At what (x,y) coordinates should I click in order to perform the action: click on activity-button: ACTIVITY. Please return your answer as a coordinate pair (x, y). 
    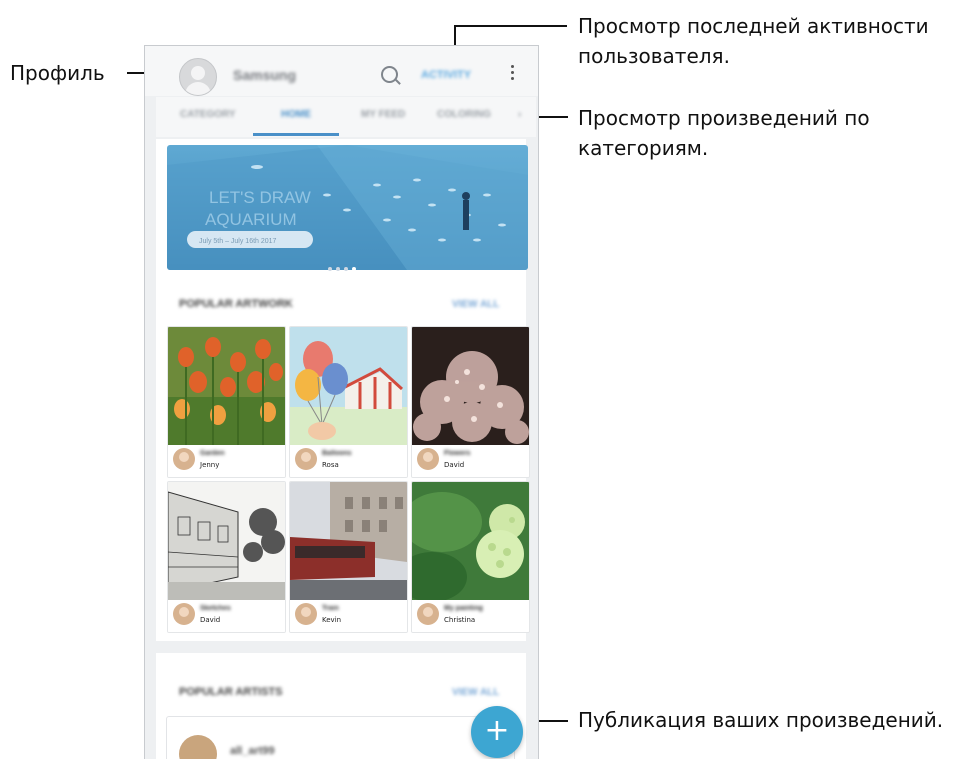
    Looking at the image, I should click on (446, 75).